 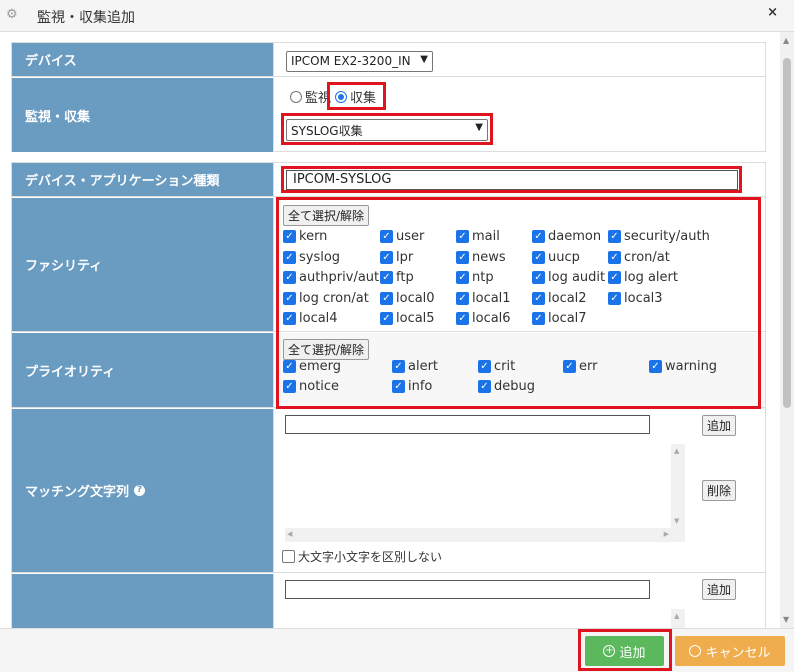 What do you see at coordinates (772, 12) in the screenshot?
I see `close-icon: ×` at bounding box center [772, 12].